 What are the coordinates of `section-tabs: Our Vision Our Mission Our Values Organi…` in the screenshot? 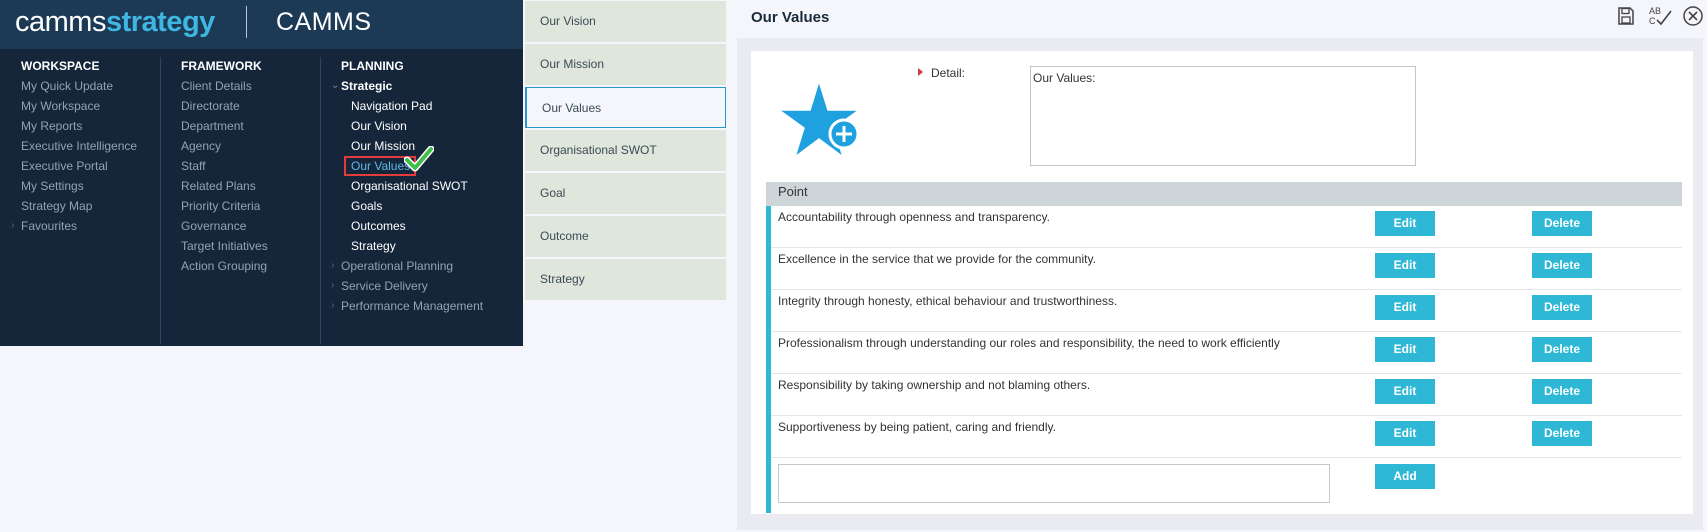 It's located at (625, 151).